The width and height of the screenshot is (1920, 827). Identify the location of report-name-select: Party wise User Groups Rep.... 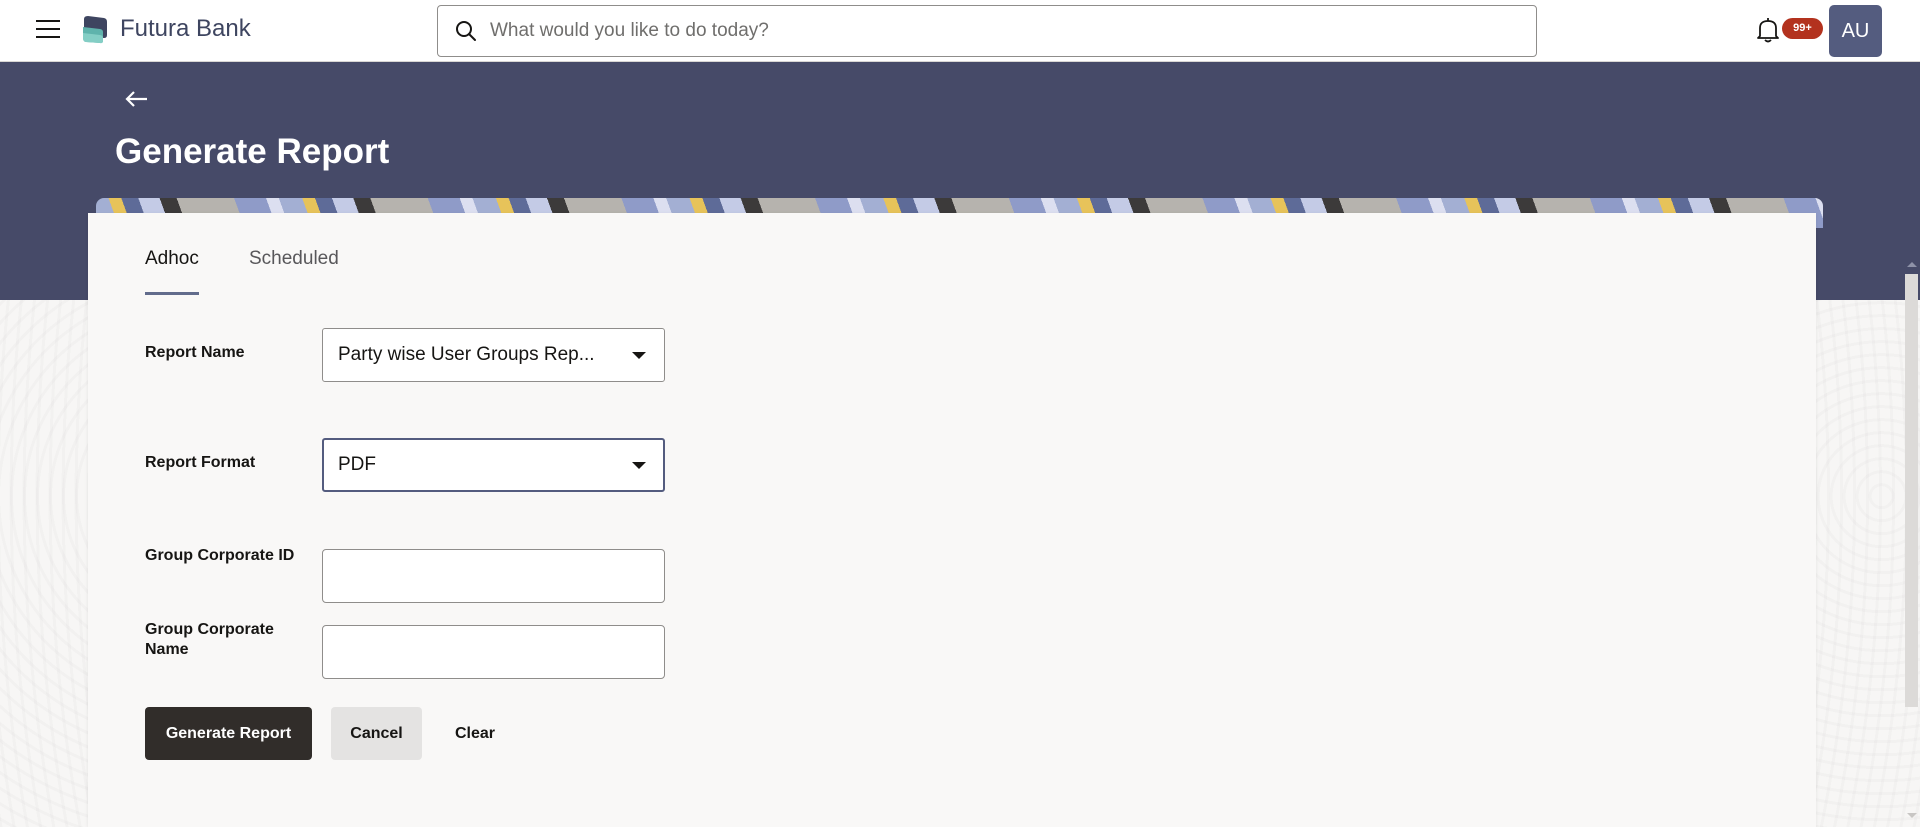
(493, 355).